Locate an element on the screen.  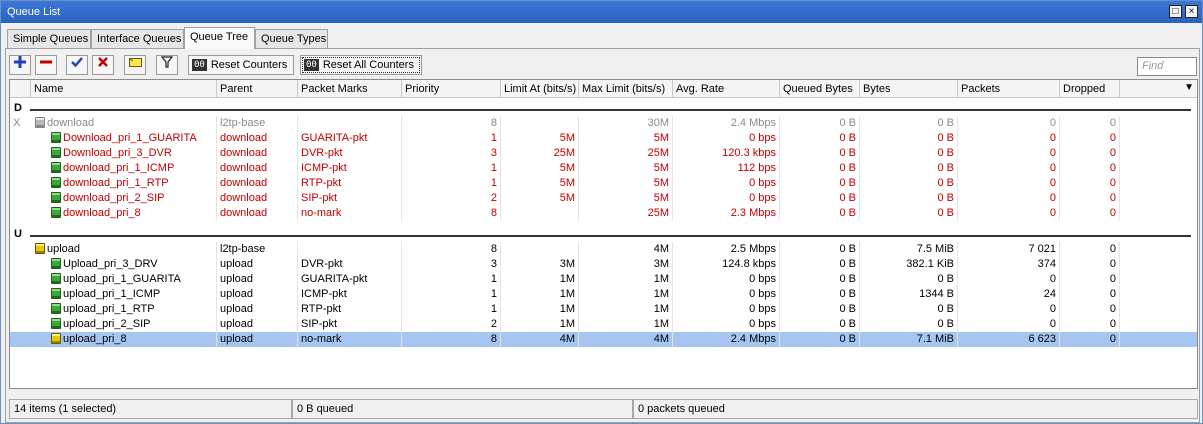
add-button is located at coordinates (20, 65).